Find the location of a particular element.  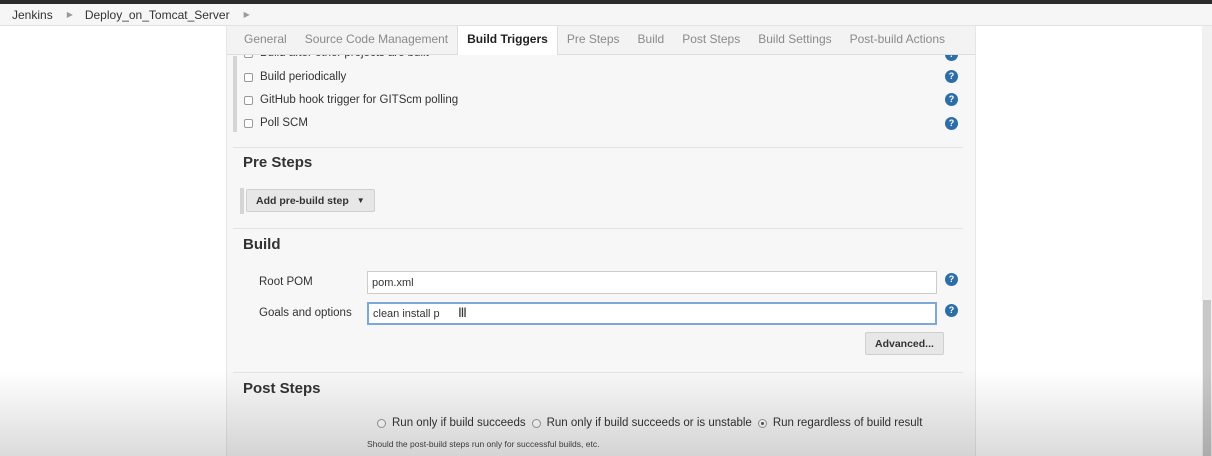

build-title: Build is located at coordinates (262, 244).